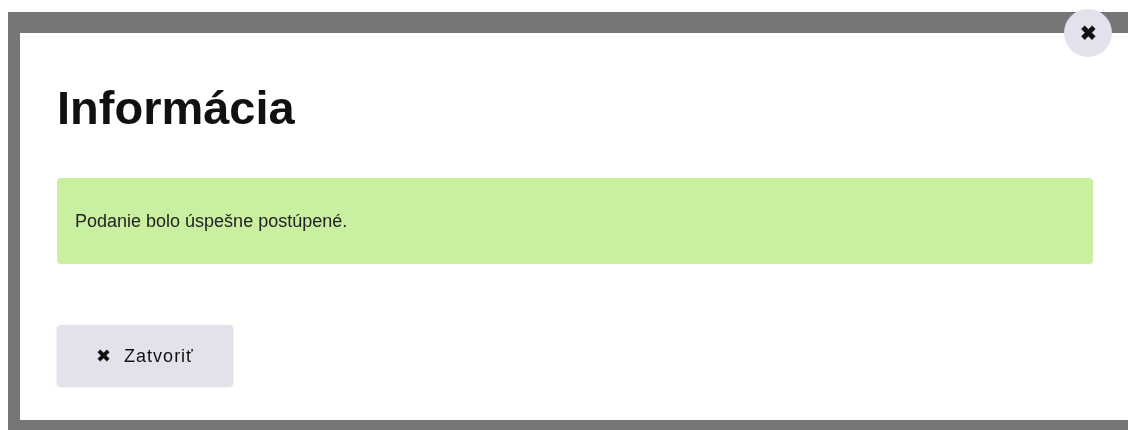 Image resolution: width=1128 pixels, height=430 pixels. What do you see at coordinates (1088, 33) in the screenshot?
I see `close-button: ✖` at bounding box center [1088, 33].